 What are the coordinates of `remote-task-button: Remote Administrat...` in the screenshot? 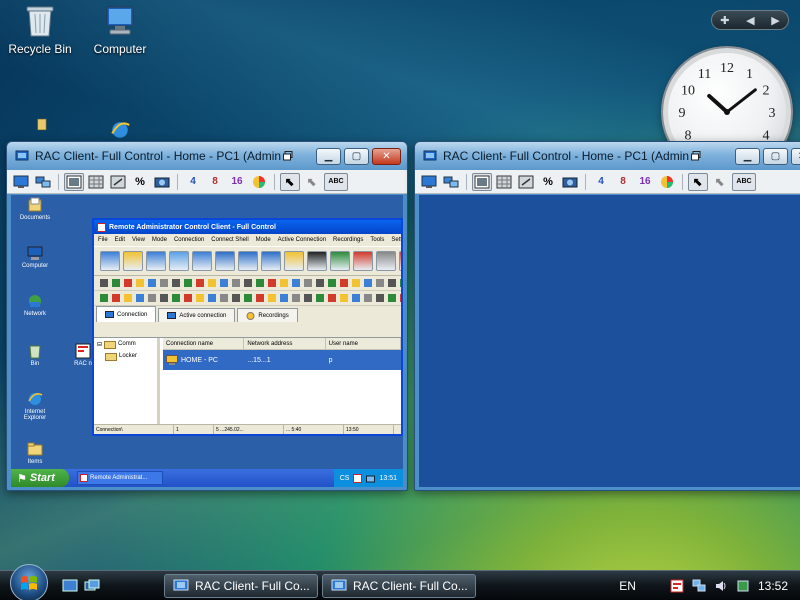 It's located at (120, 478).